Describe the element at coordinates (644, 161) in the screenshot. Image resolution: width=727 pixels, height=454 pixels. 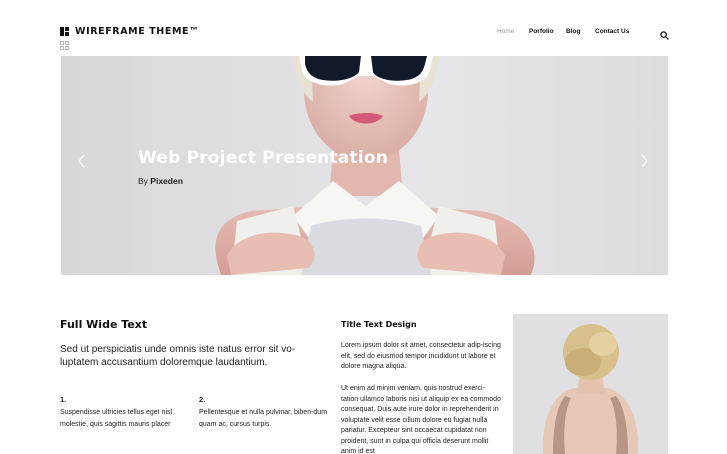
I see `chevron-right-icon` at that location.